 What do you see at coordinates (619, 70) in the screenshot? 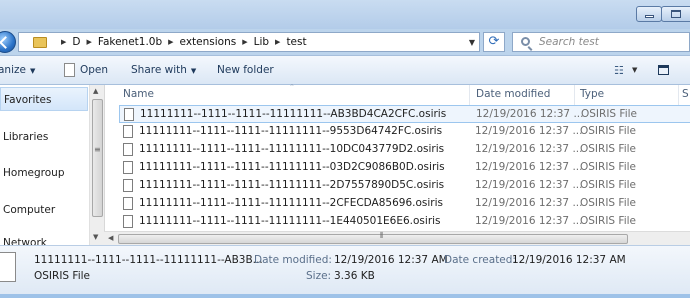
I see `view-options-icon: ☷` at bounding box center [619, 70].